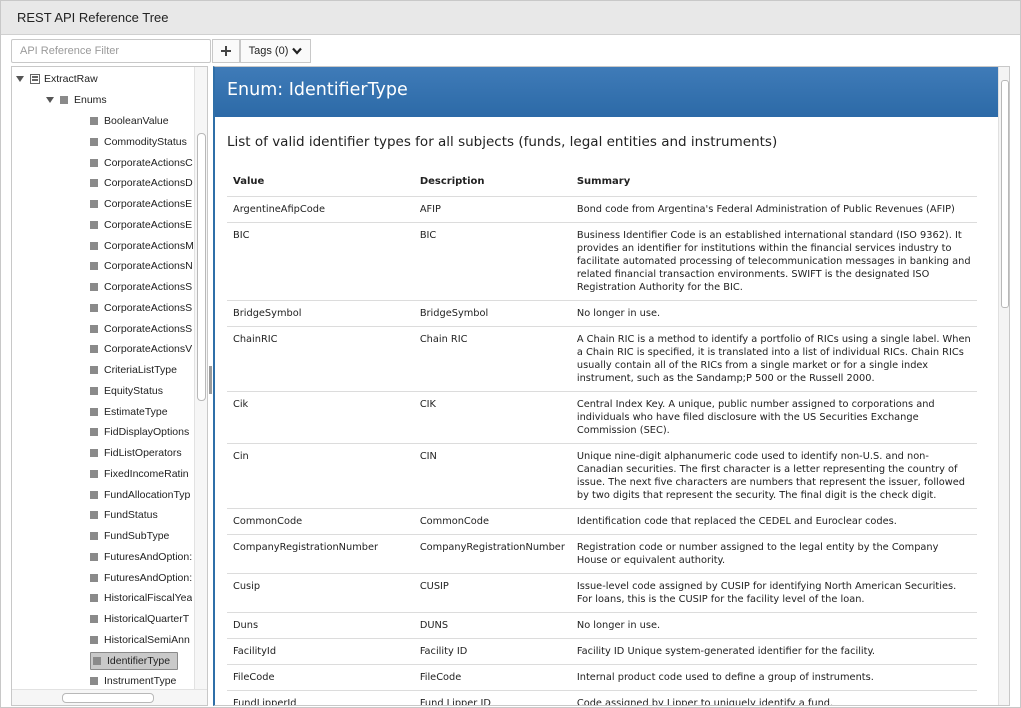 This screenshot has width=1021, height=708. I want to click on tree-item-label: HistoricalFiscalYea, so click(148, 598).